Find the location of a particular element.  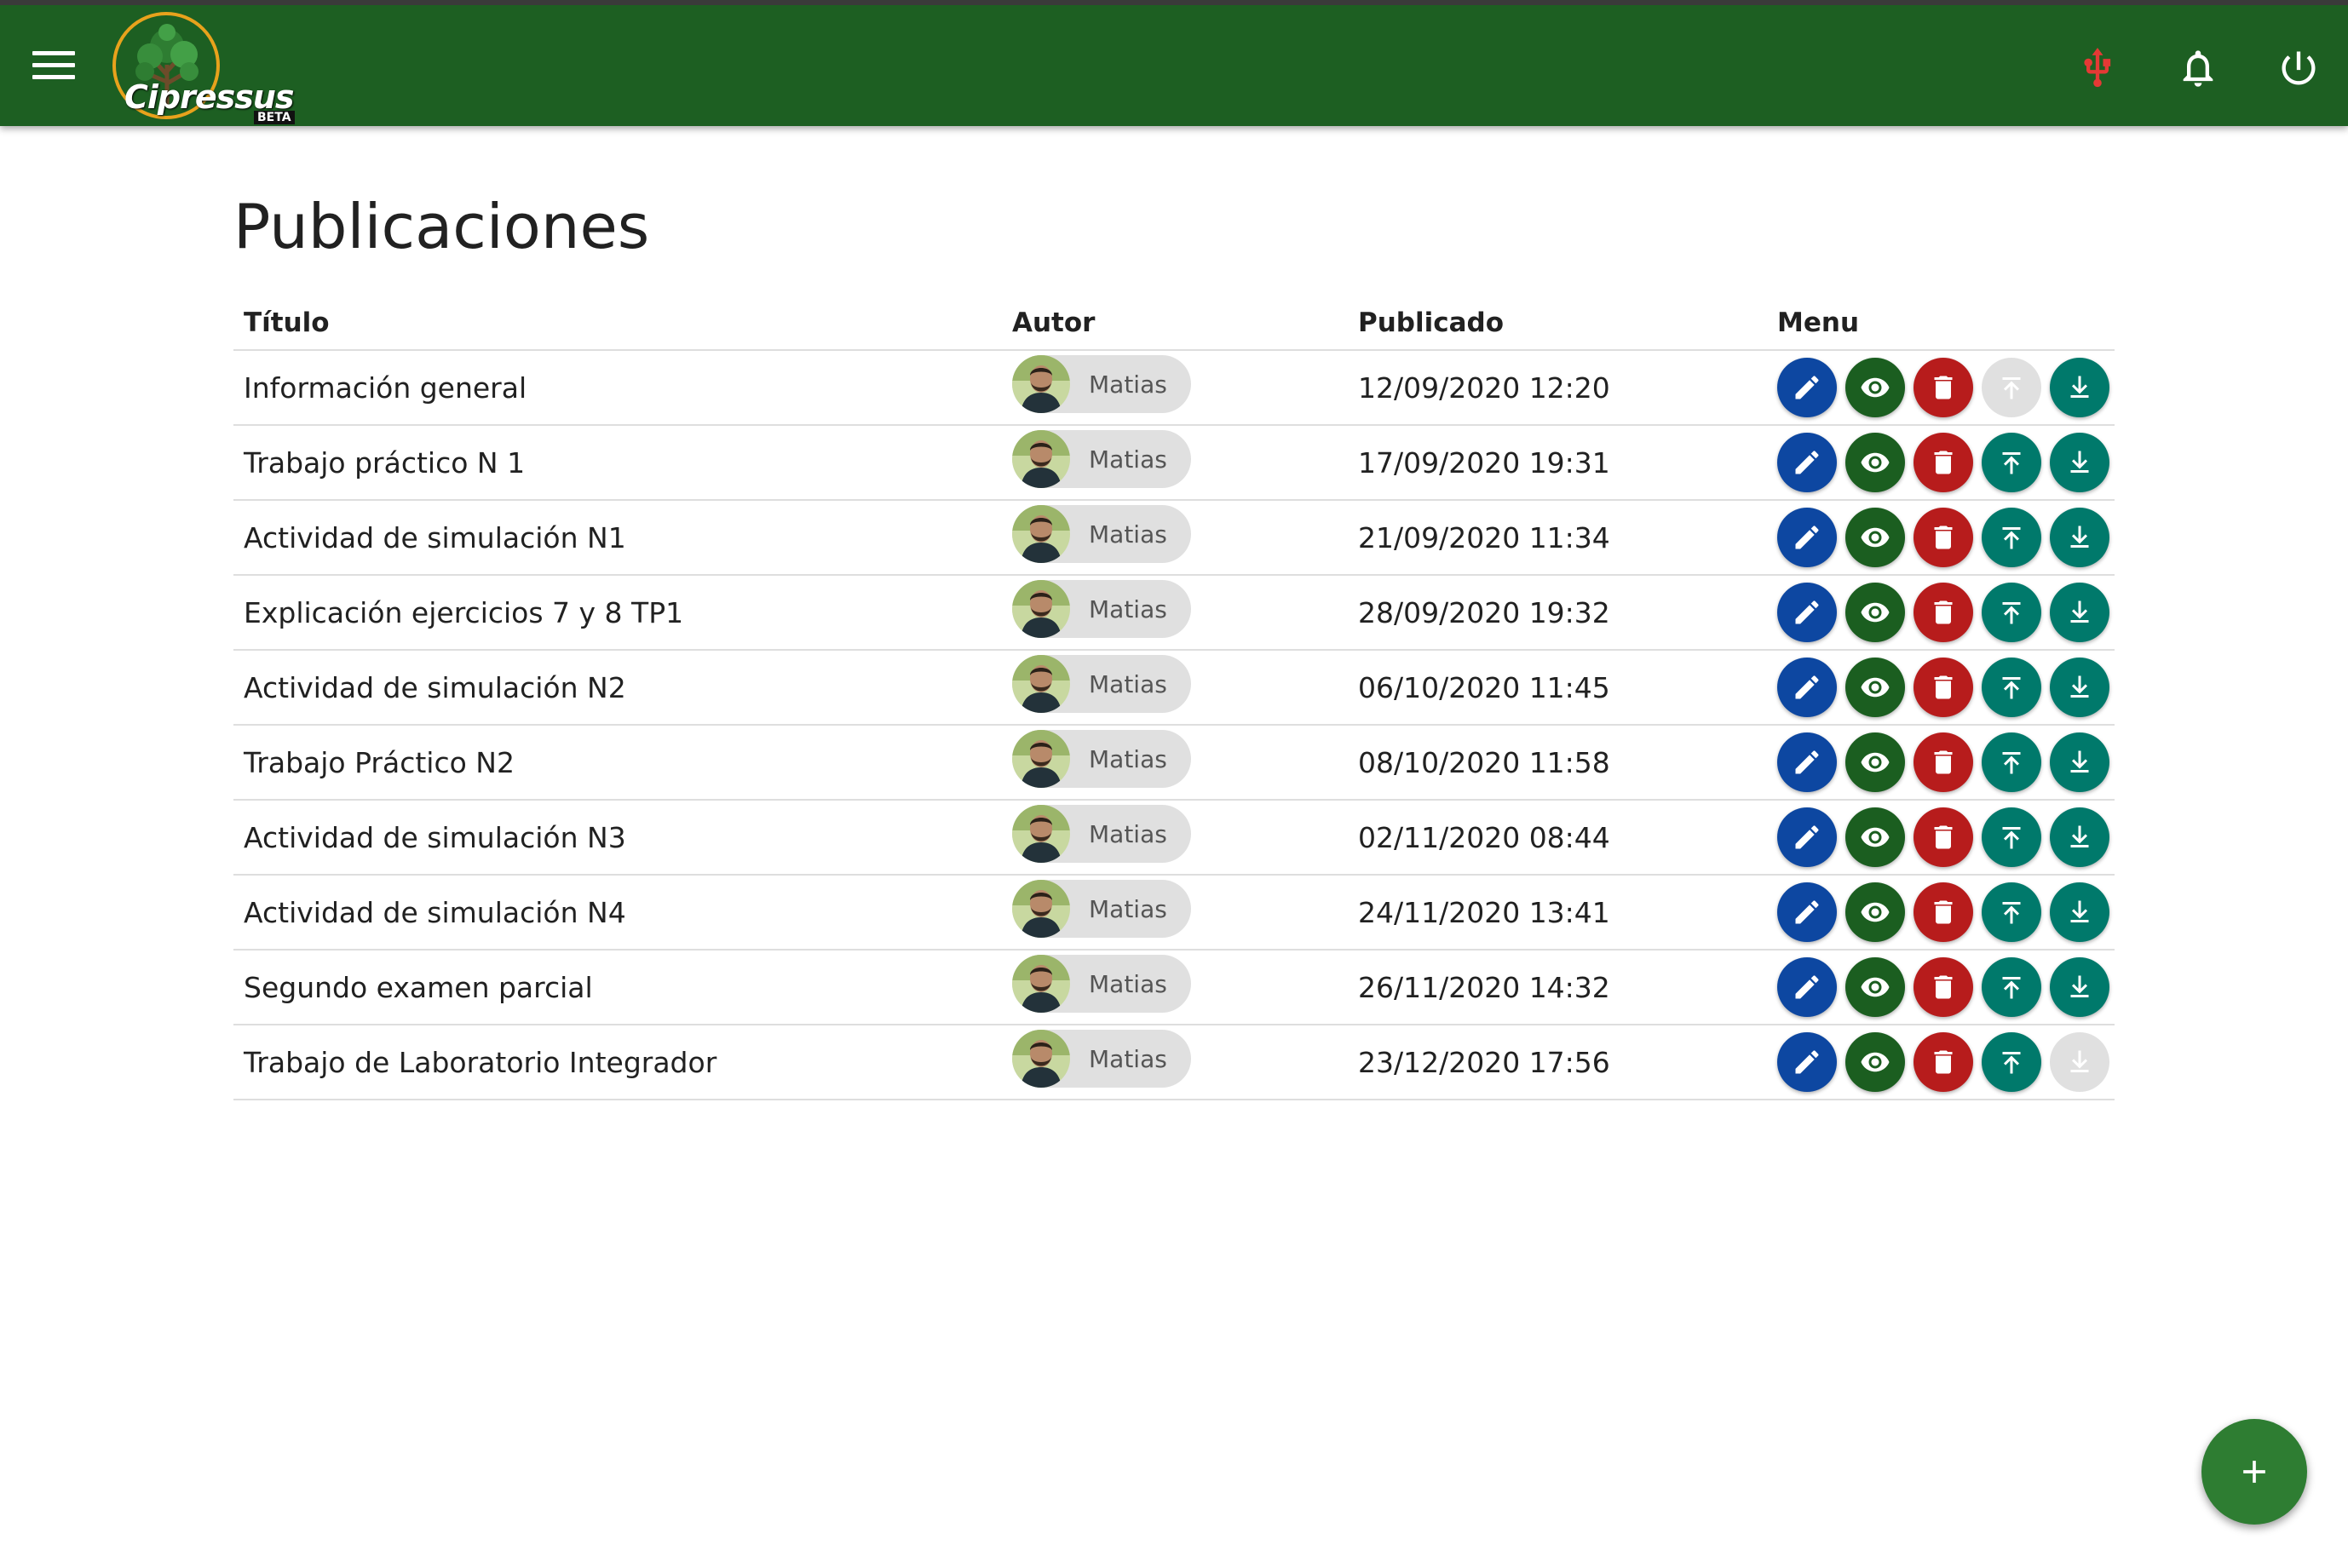

published-date: 12/09/2020 12:20 is located at coordinates (1557, 388).